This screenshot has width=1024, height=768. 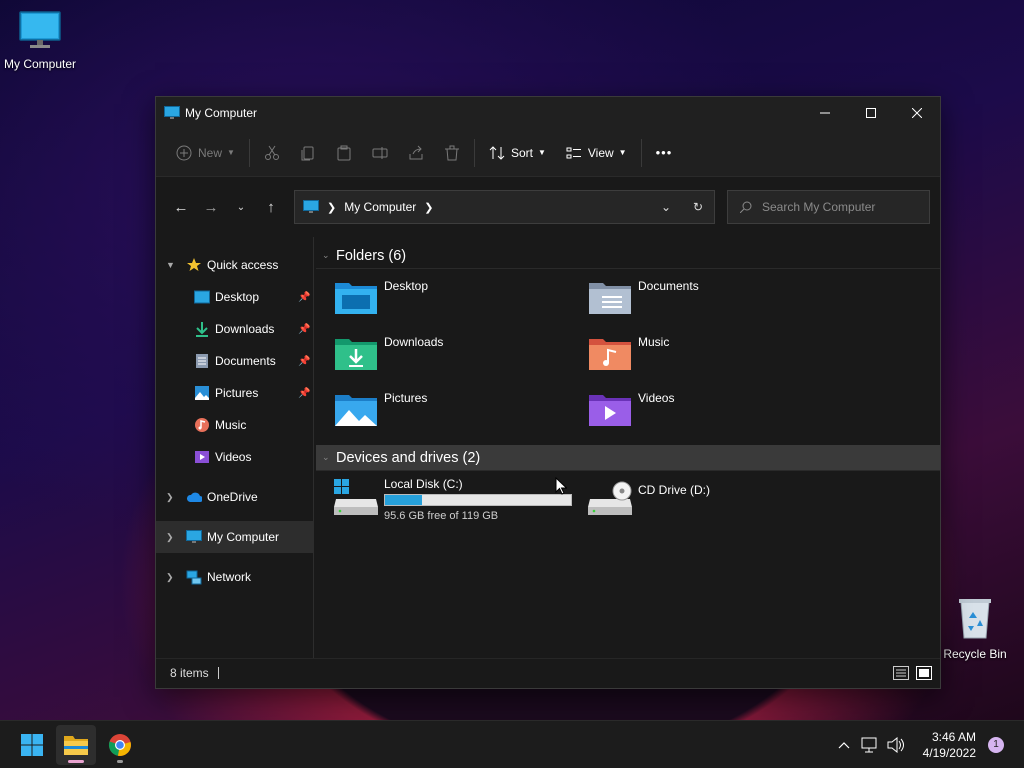 I want to click on desktop-icon-my-computer: My Computer, so click(x=40, y=40).